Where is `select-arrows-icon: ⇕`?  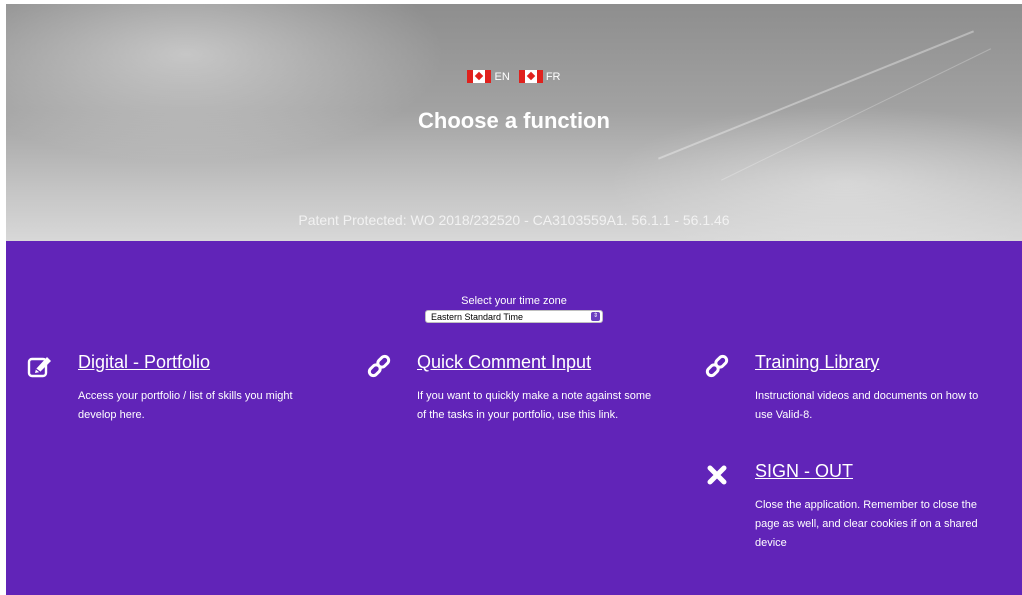
select-arrows-icon: ⇕ is located at coordinates (595, 316).